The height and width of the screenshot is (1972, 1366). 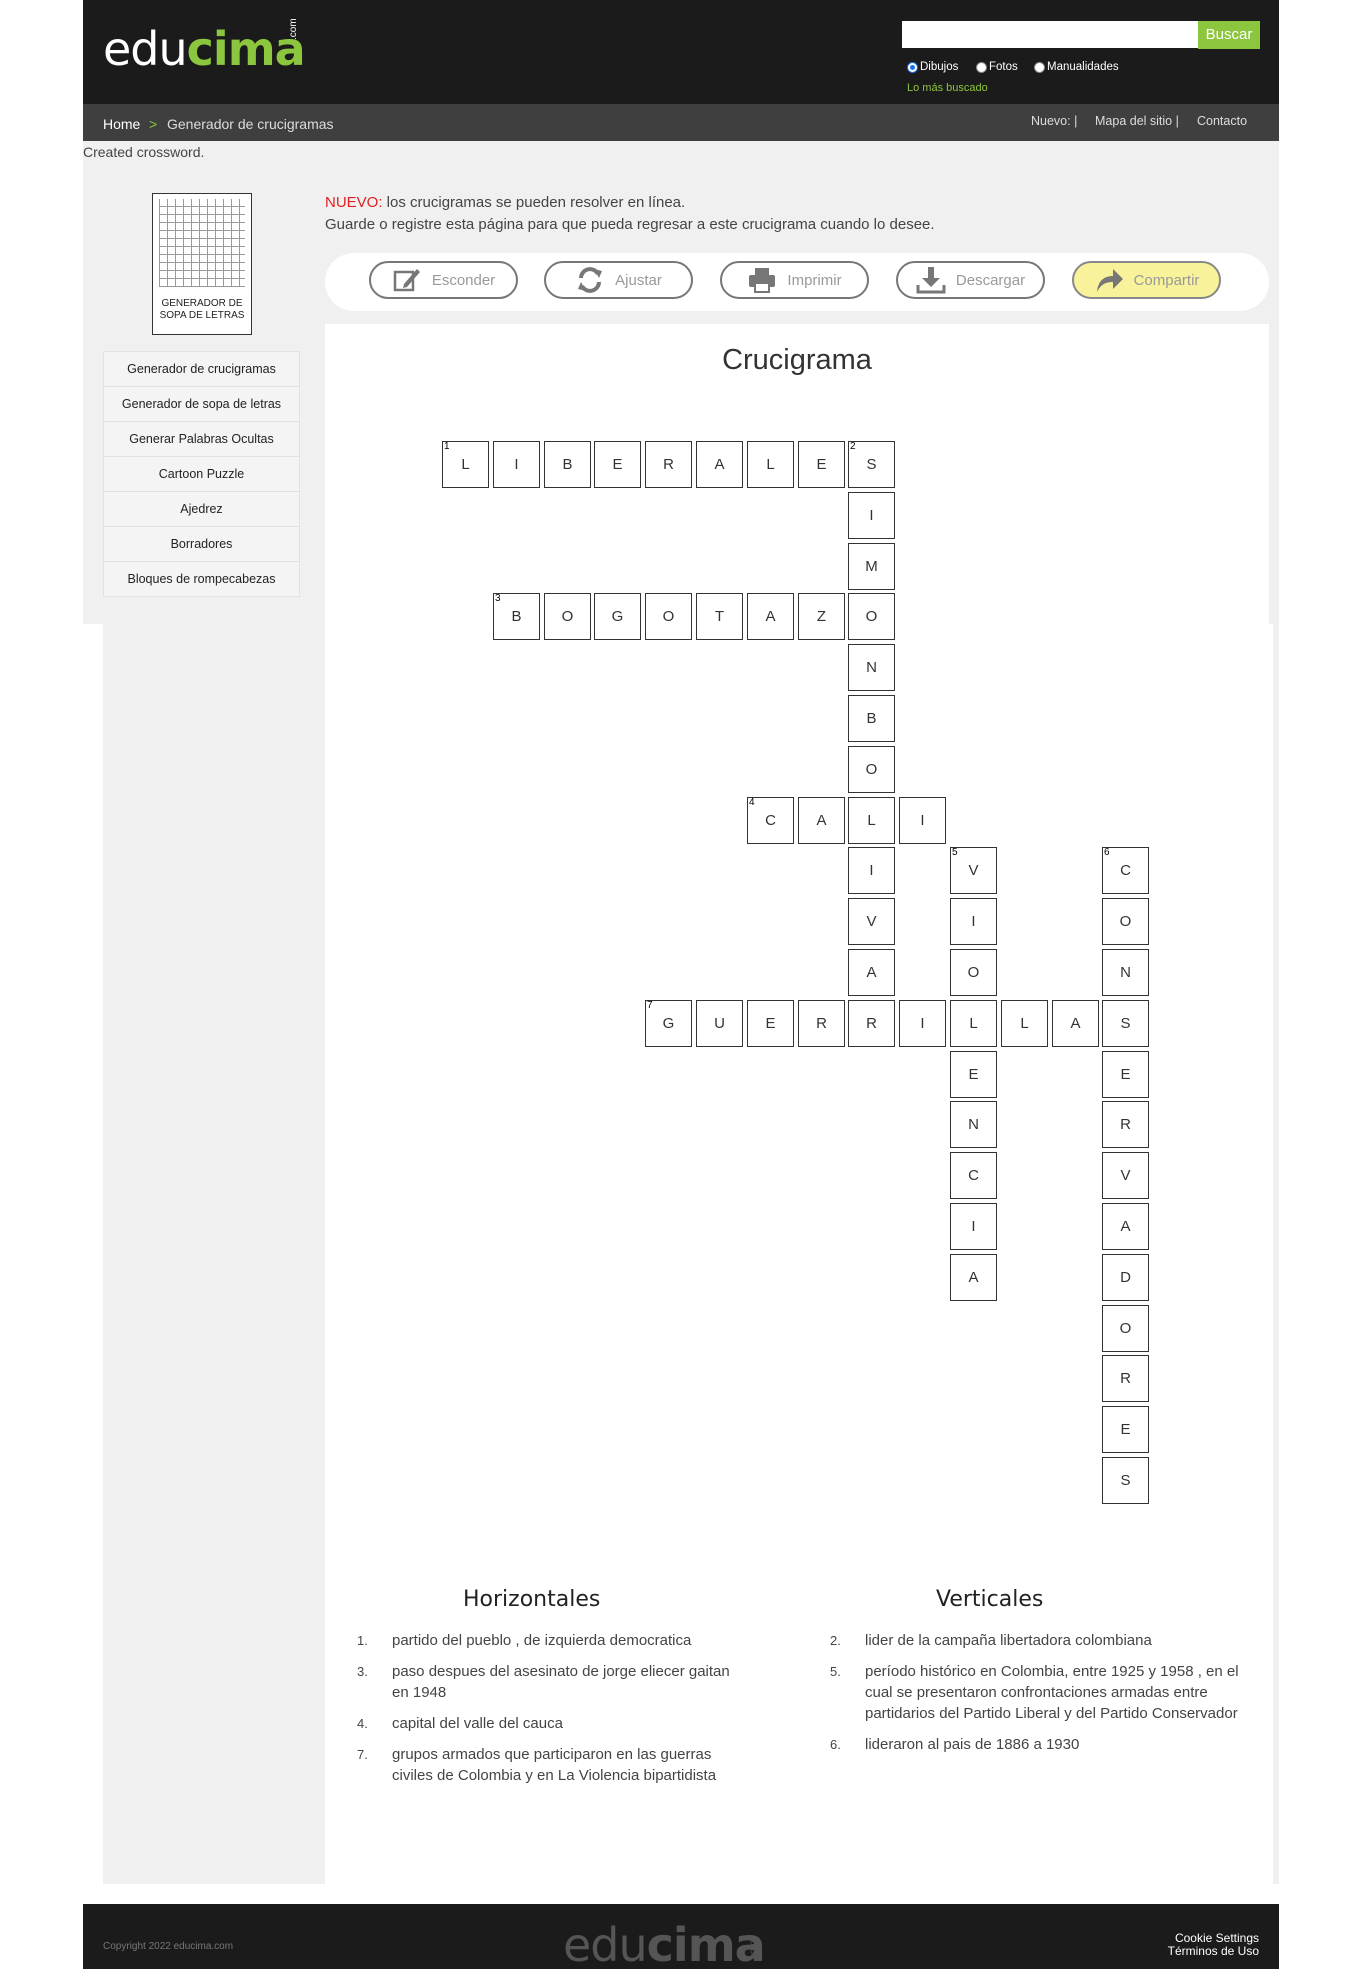 I want to click on crossword-cell: D, so click(x=1125, y=1277).